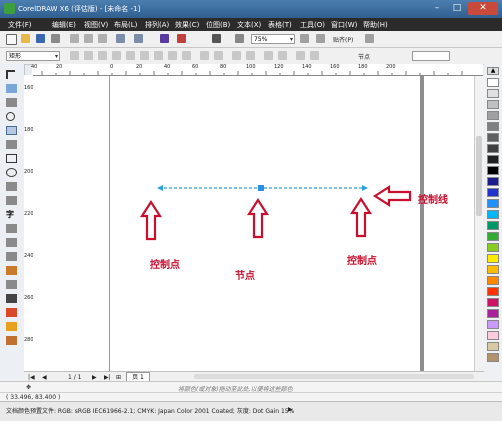  I want to click on print-icon, so click(55, 38).